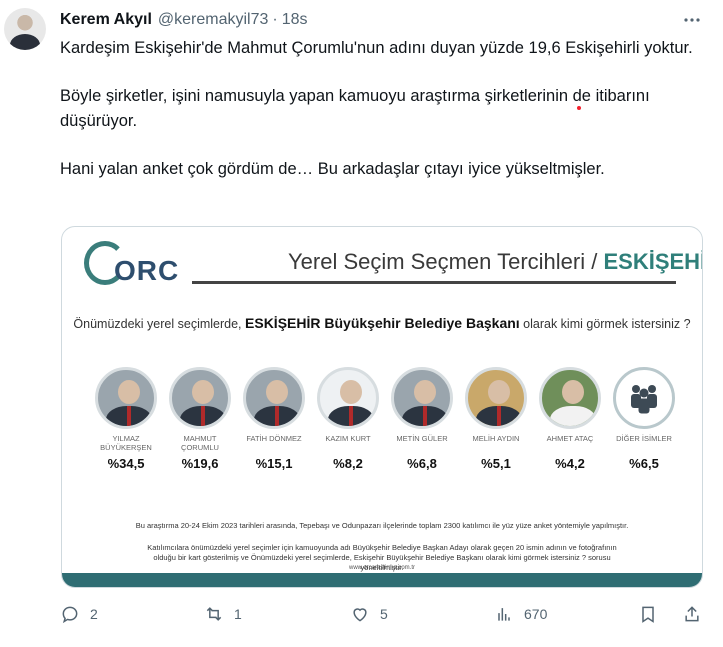 The height and width of the screenshot is (647, 723). I want to click on candidate-percentage: %6,5, so click(644, 463).